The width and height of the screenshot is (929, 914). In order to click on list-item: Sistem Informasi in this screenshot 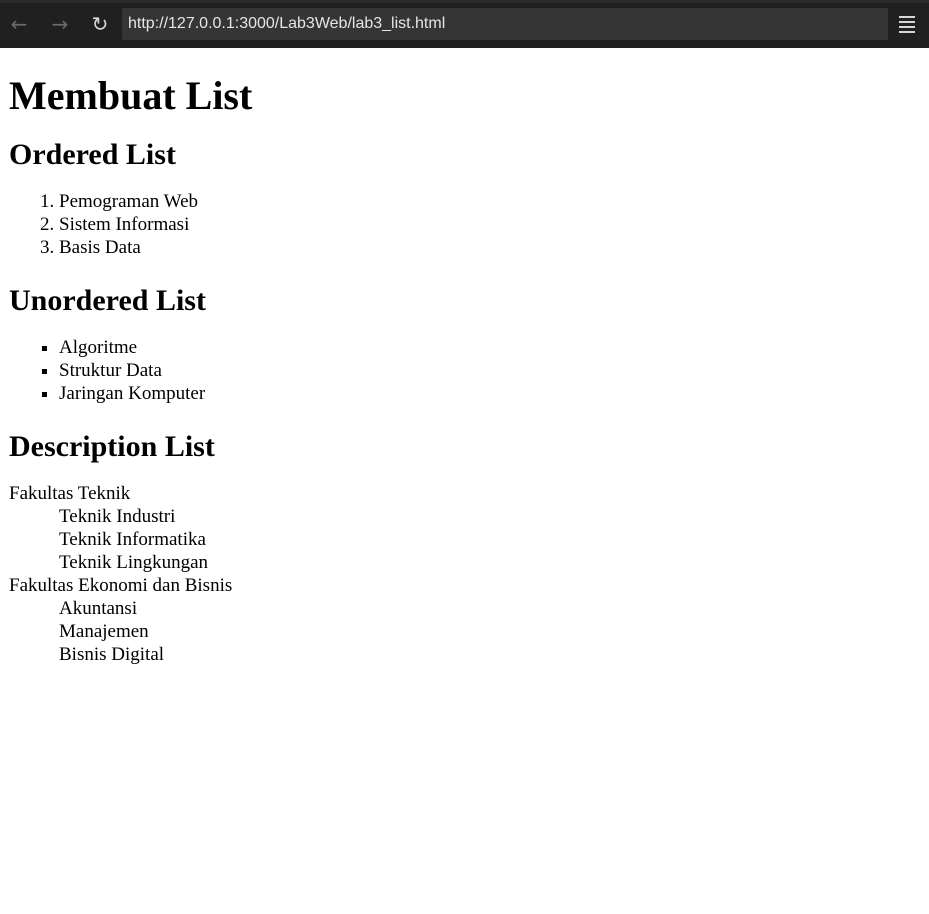, I will do `click(489, 224)`.